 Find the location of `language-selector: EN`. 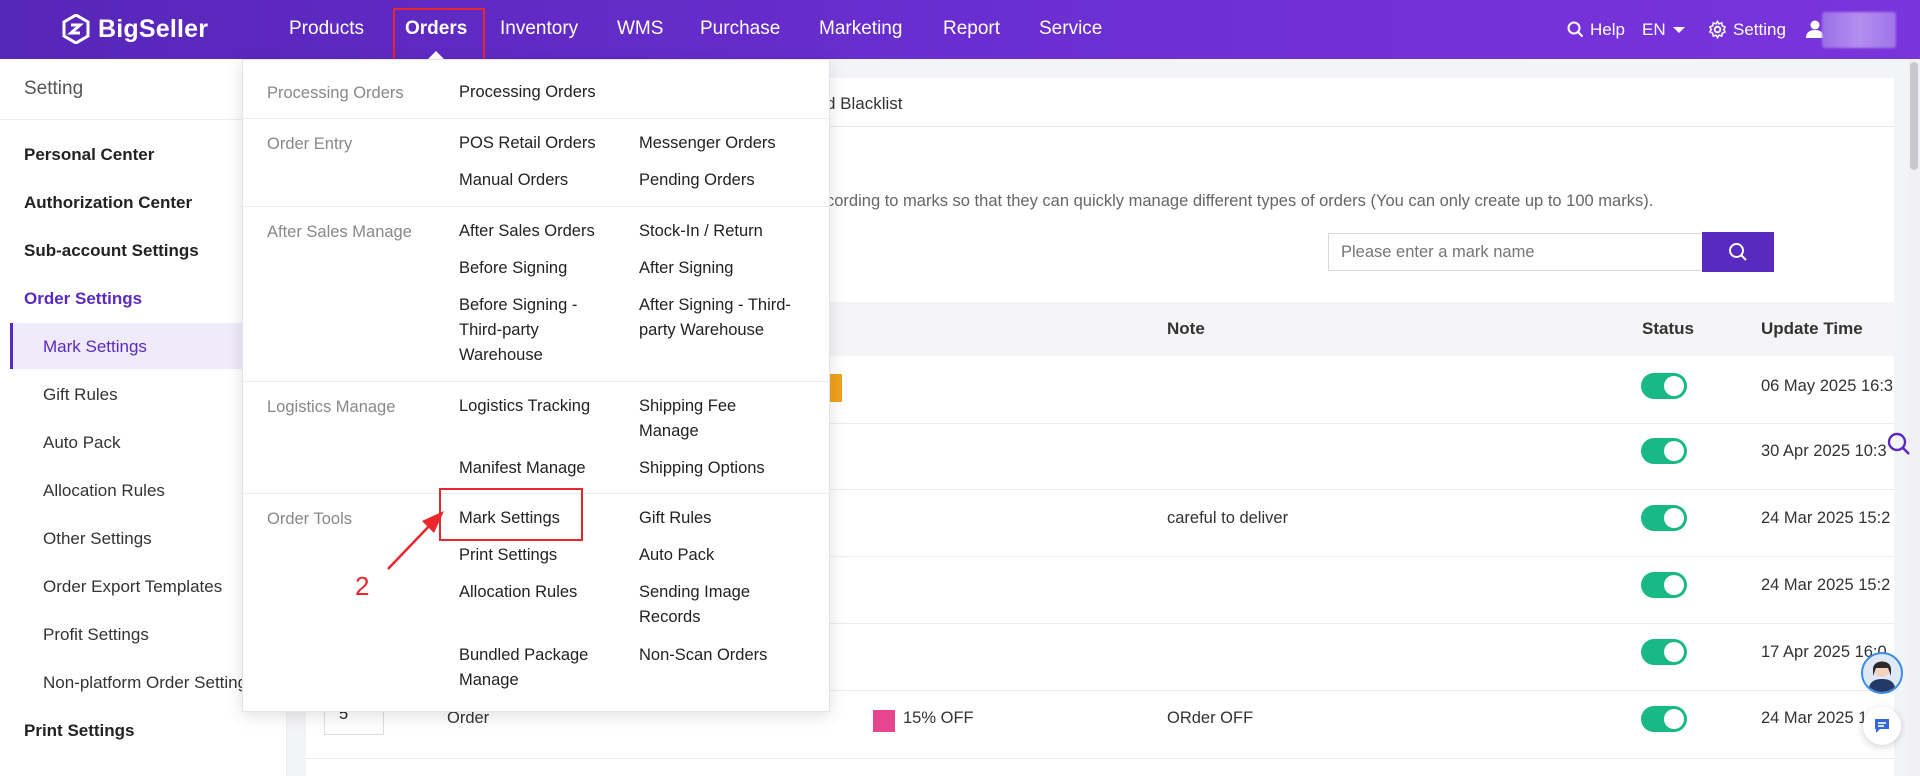

language-selector: EN is located at coordinates (1664, 29).